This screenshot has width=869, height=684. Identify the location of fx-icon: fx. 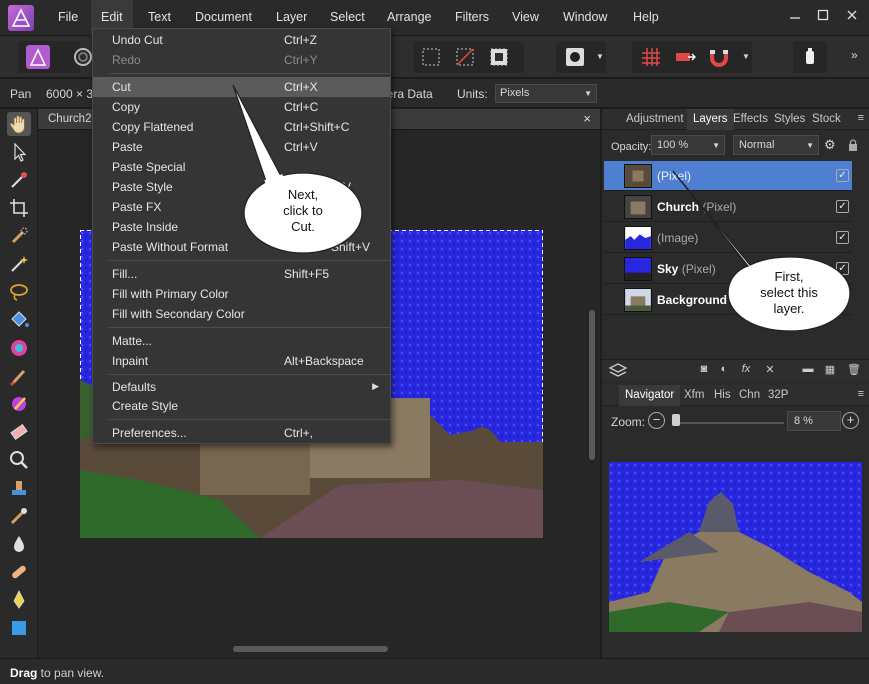
(746, 371).